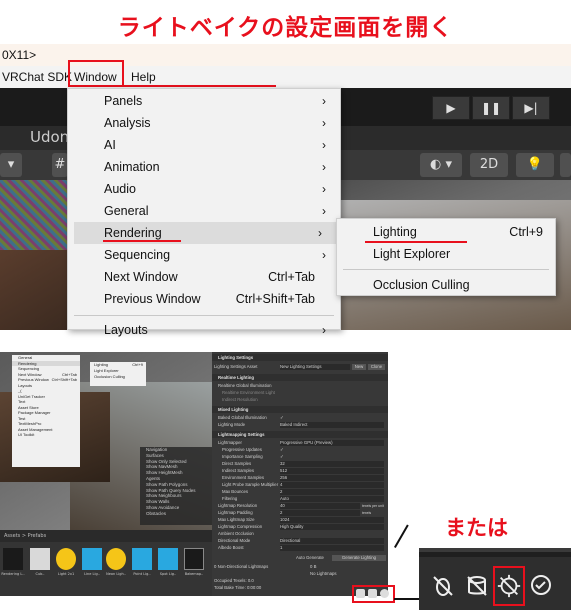 The image size is (571, 612). Describe the element at coordinates (34, 215) in the screenshot. I see `scene-texture` at that location.